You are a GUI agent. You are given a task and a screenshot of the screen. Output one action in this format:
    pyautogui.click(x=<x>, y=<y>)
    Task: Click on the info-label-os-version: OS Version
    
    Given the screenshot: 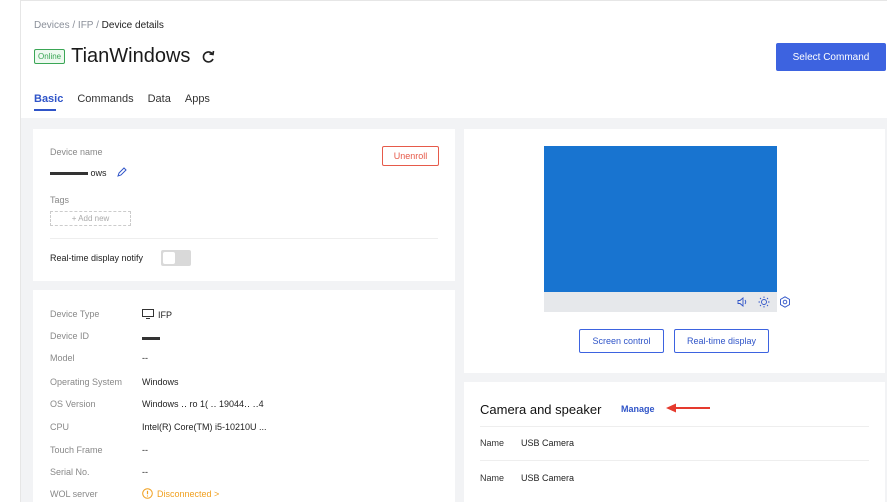 What is the action you would take?
    pyautogui.click(x=73, y=404)
    